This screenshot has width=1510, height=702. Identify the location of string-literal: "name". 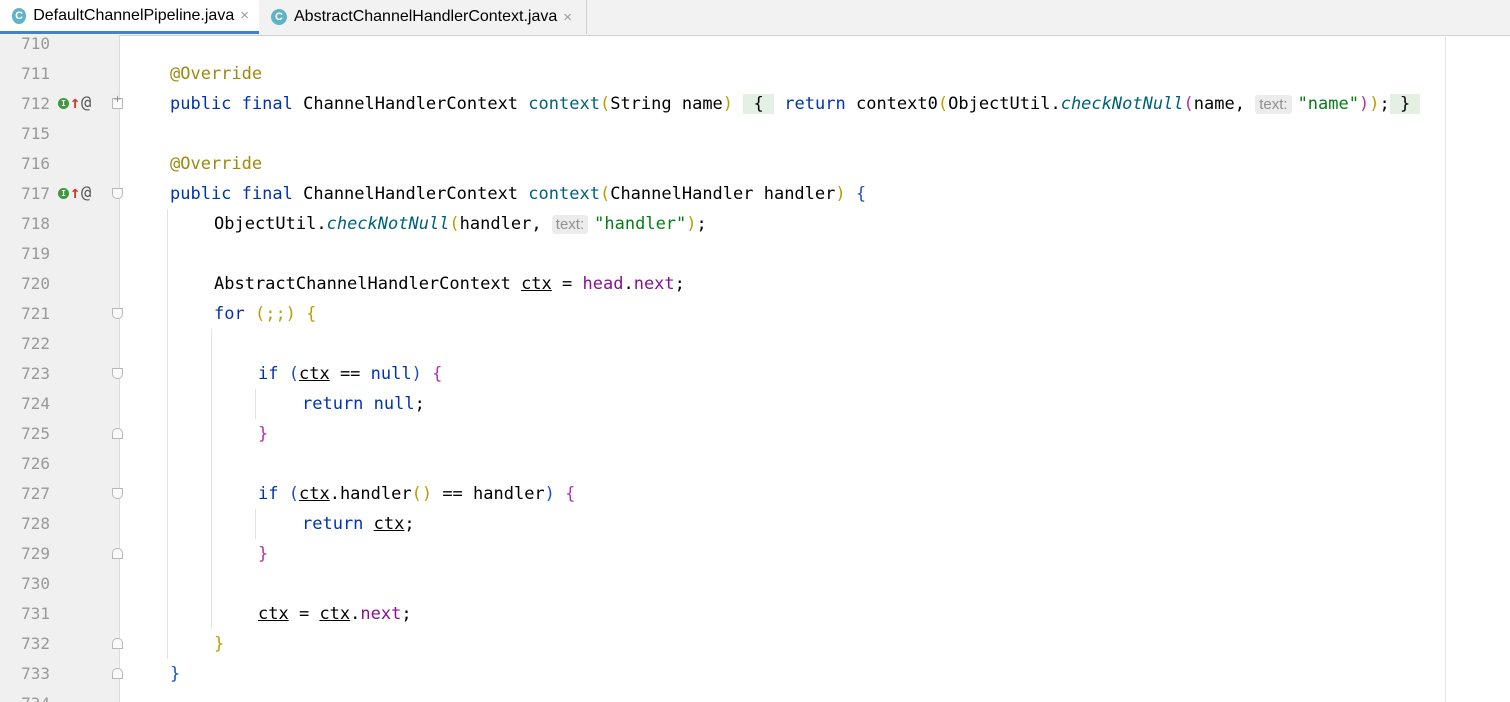
(1328, 104).